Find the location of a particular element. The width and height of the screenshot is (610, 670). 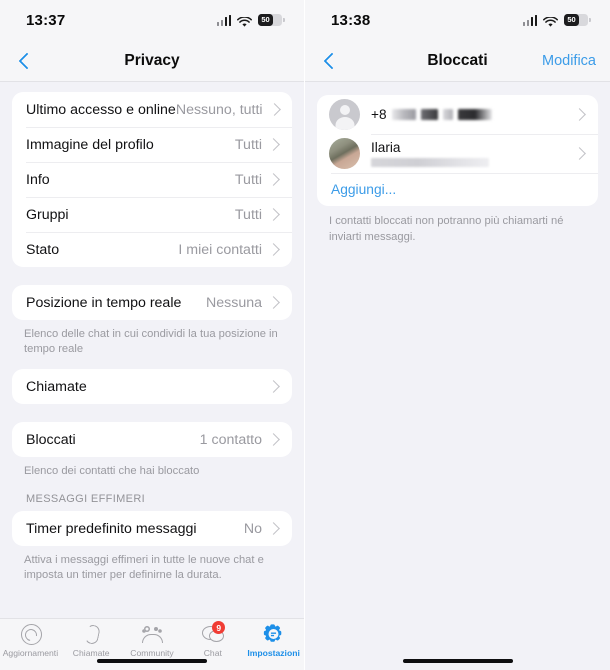

tab-label: Chat is located at coordinates (212, 653).